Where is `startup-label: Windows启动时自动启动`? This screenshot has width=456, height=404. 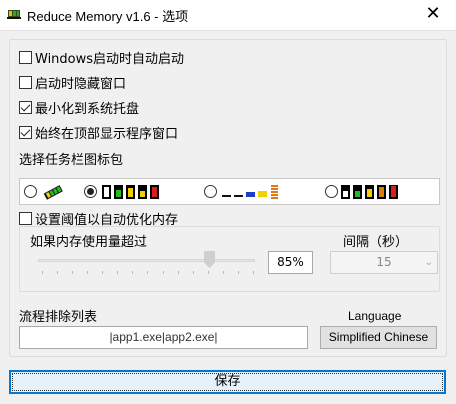 startup-label: Windows启动时自动启动 is located at coordinates (110, 59).